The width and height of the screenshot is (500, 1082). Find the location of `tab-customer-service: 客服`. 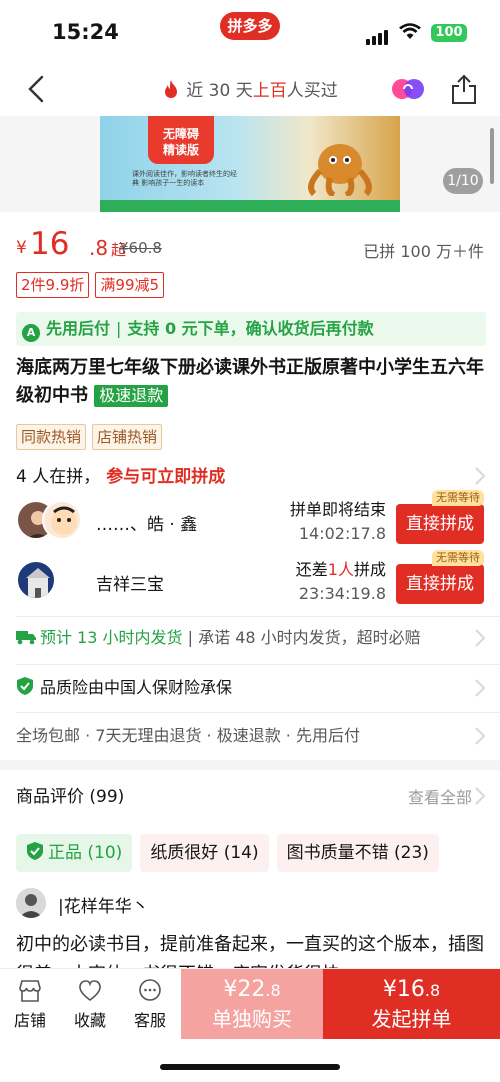

tab-customer-service: 客服 is located at coordinates (150, 1005).